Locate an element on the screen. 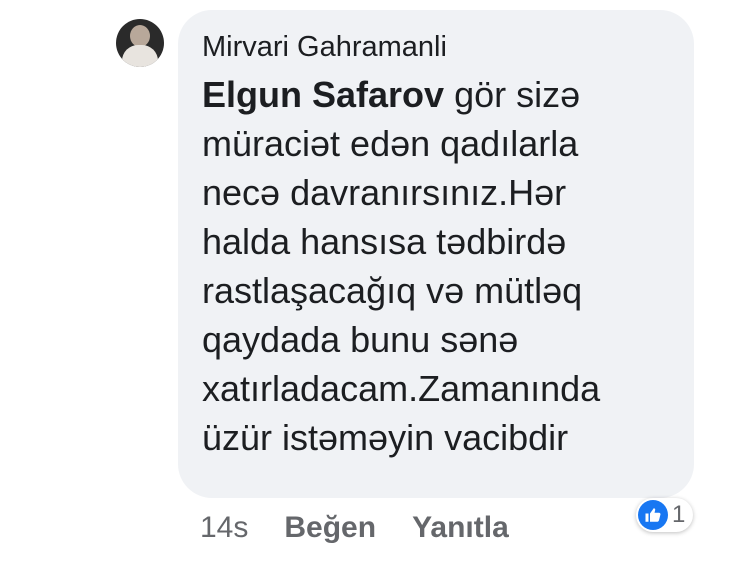 Image resolution: width=750 pixels, height=581 pixels. comment-line: xatırladacam.Zamanında is located at coordinates (401, 388).